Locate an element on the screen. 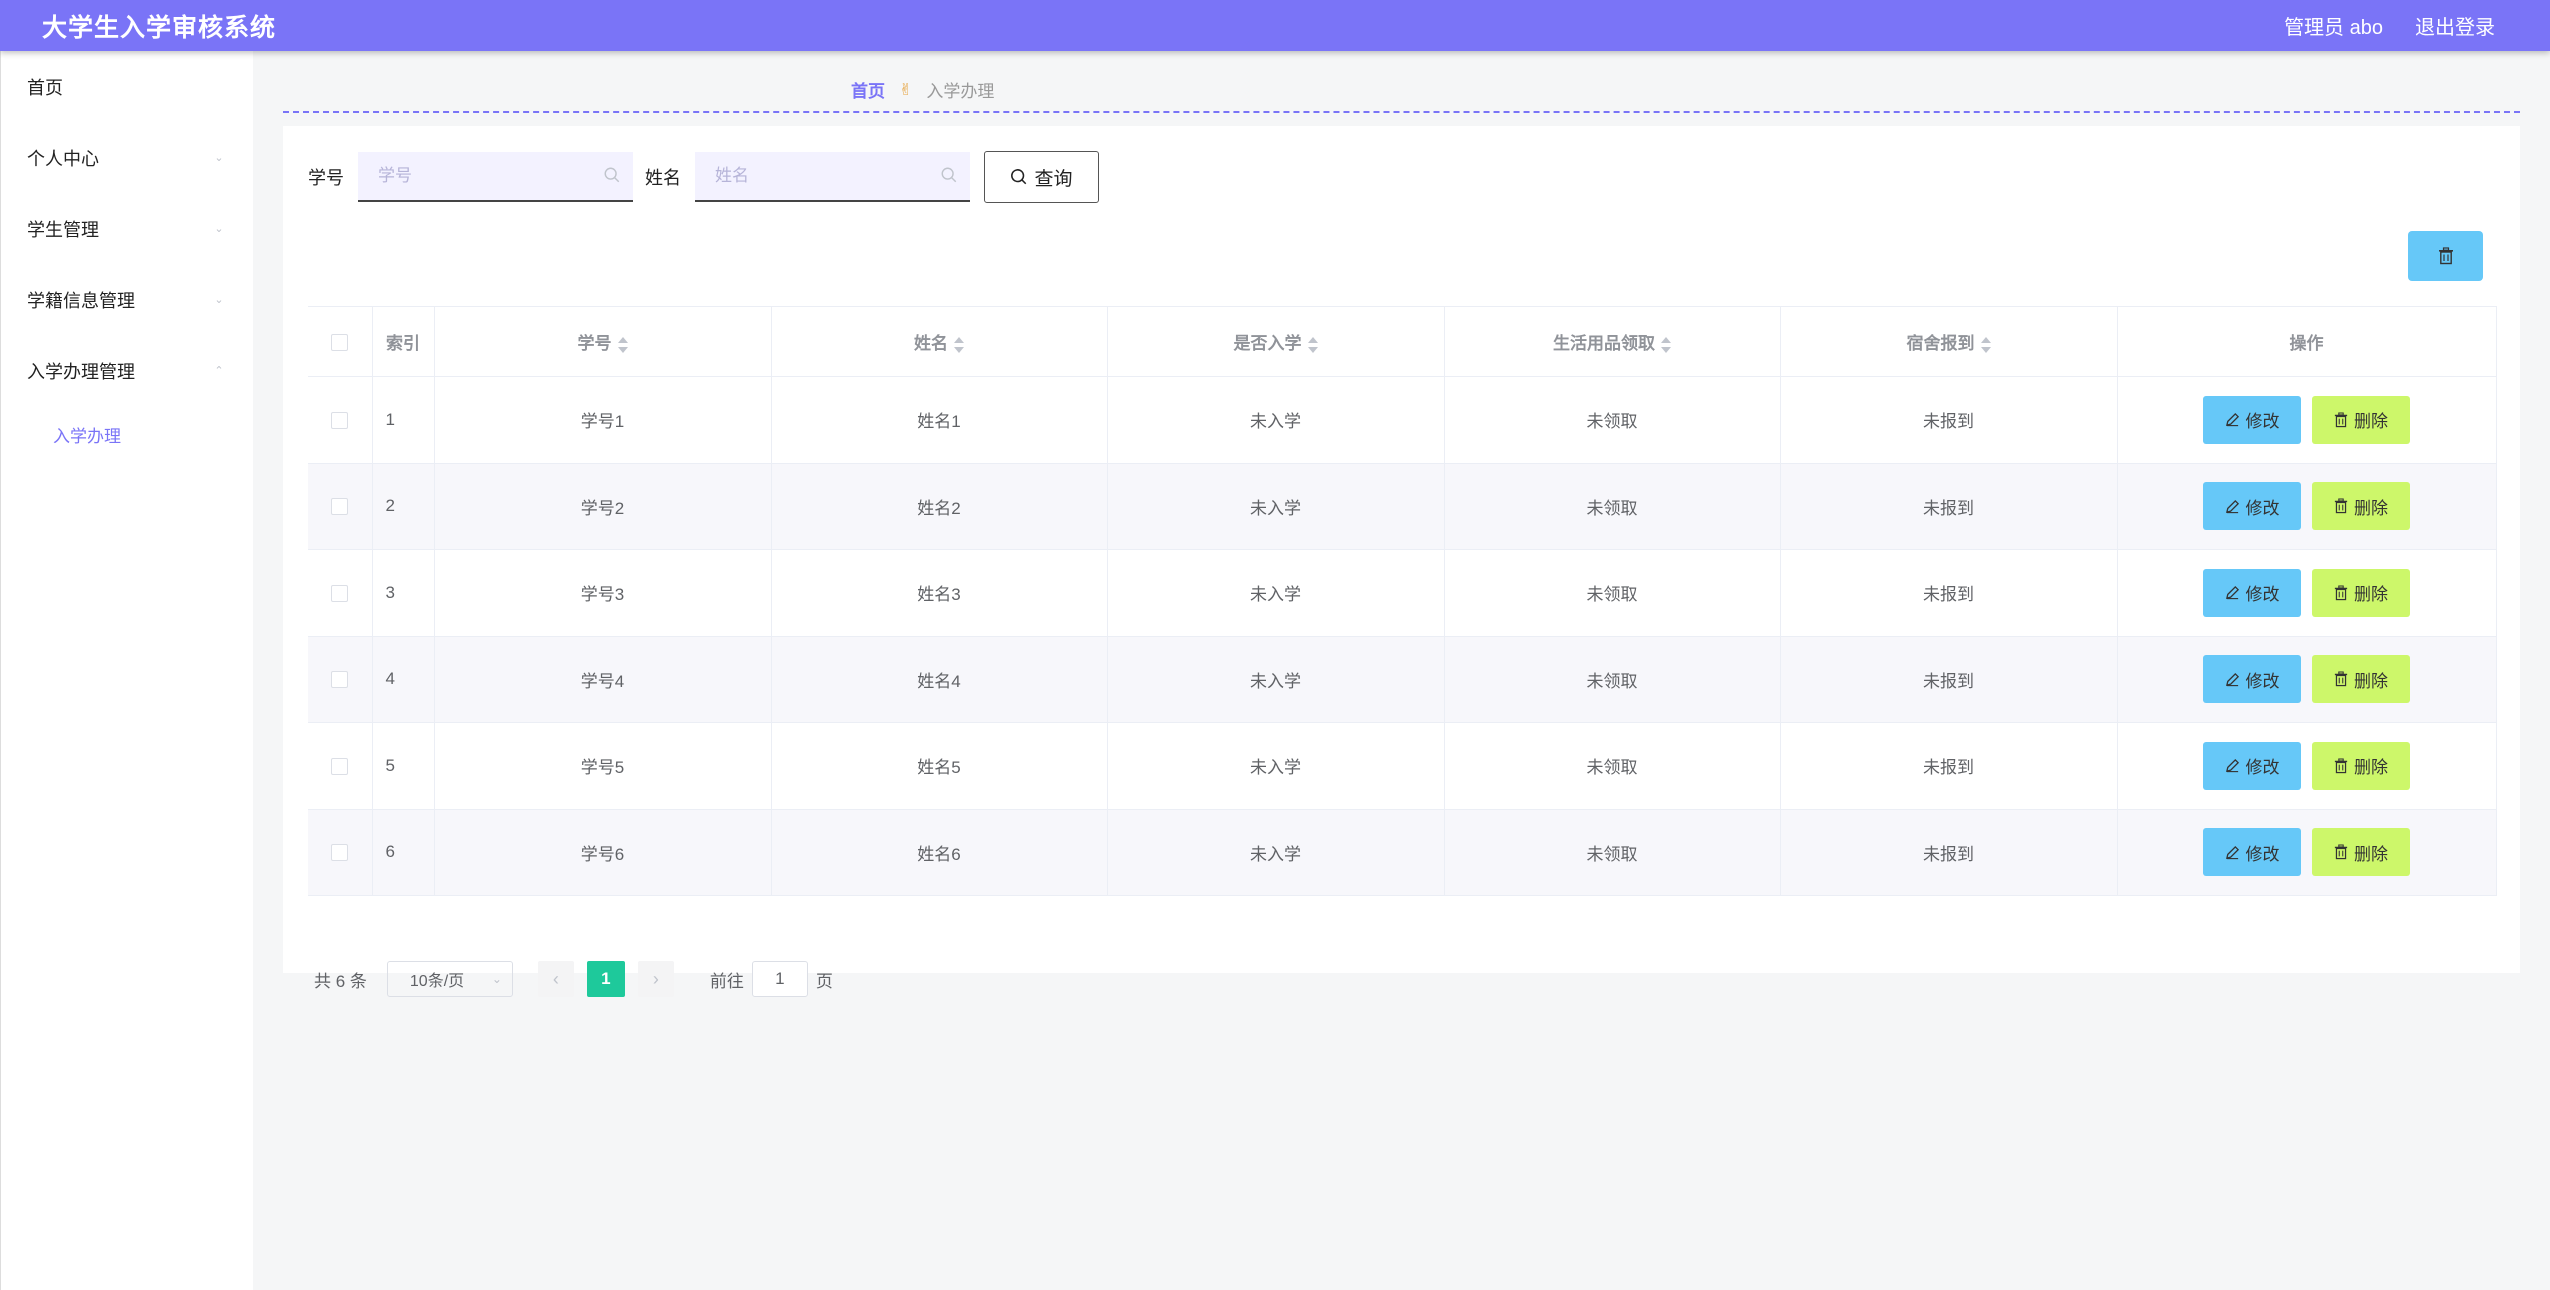  user-label: 管理员 abo is located at coordinates (2333, 28).